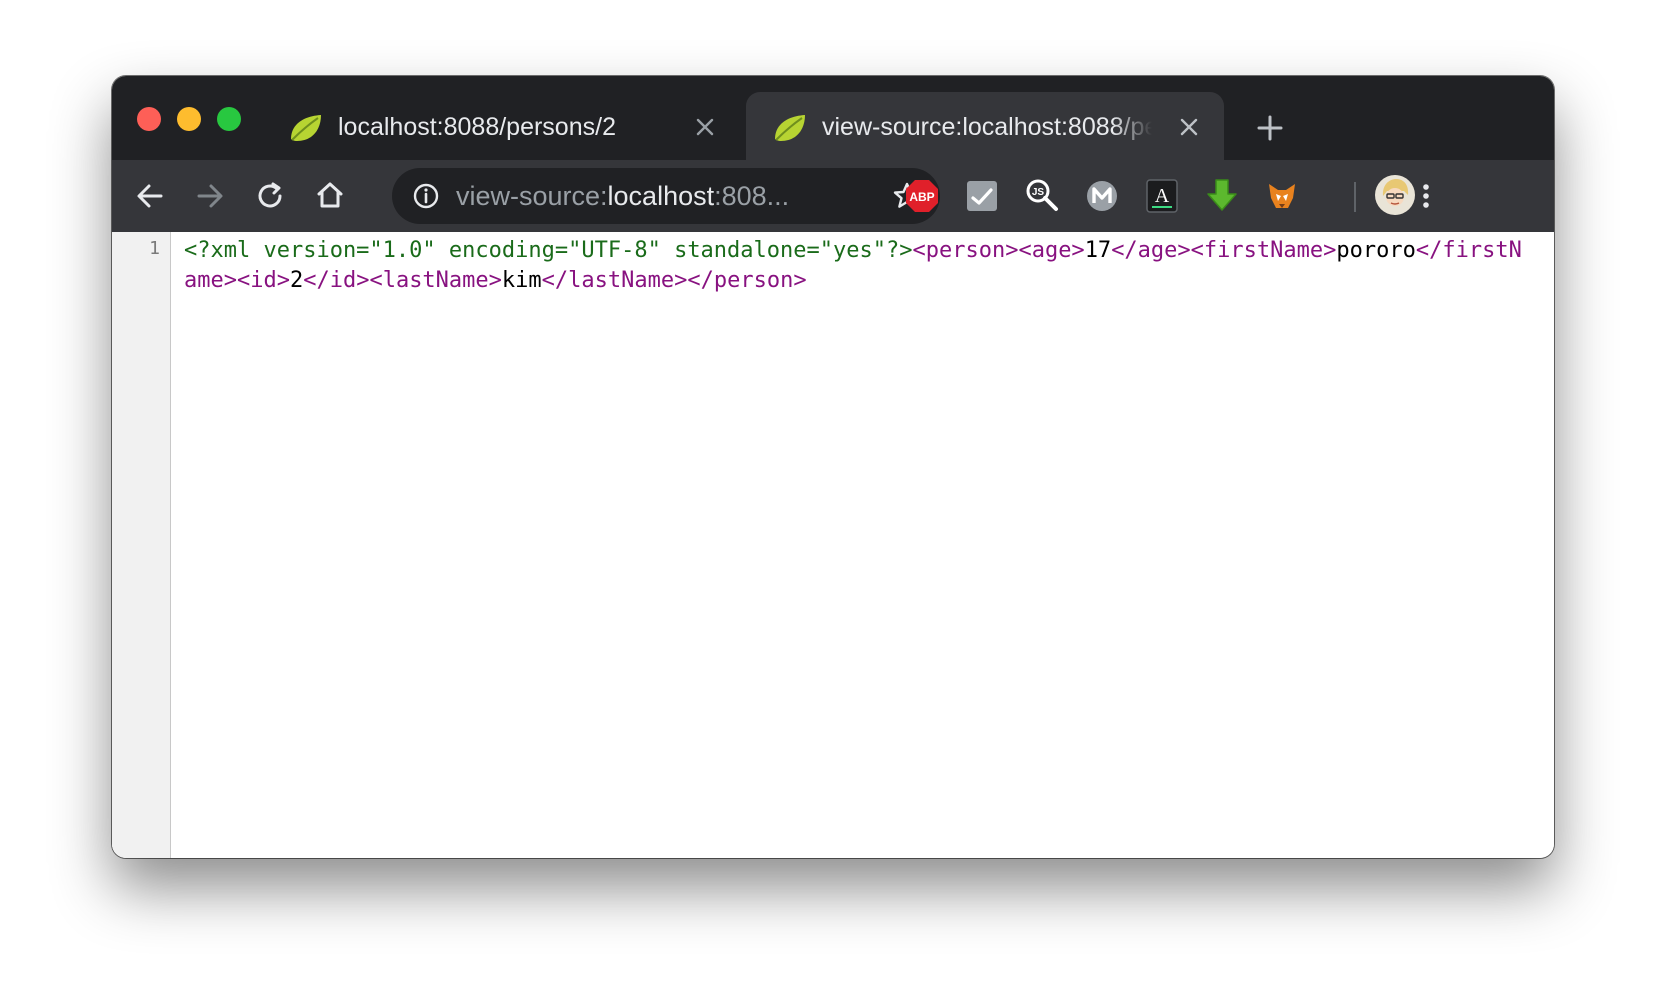 The height and width of the screenshot is (1006, 1666). Describe the element at coordinates (1282, 196) in the screenshot. I see `fox-extension-icon` at that location.